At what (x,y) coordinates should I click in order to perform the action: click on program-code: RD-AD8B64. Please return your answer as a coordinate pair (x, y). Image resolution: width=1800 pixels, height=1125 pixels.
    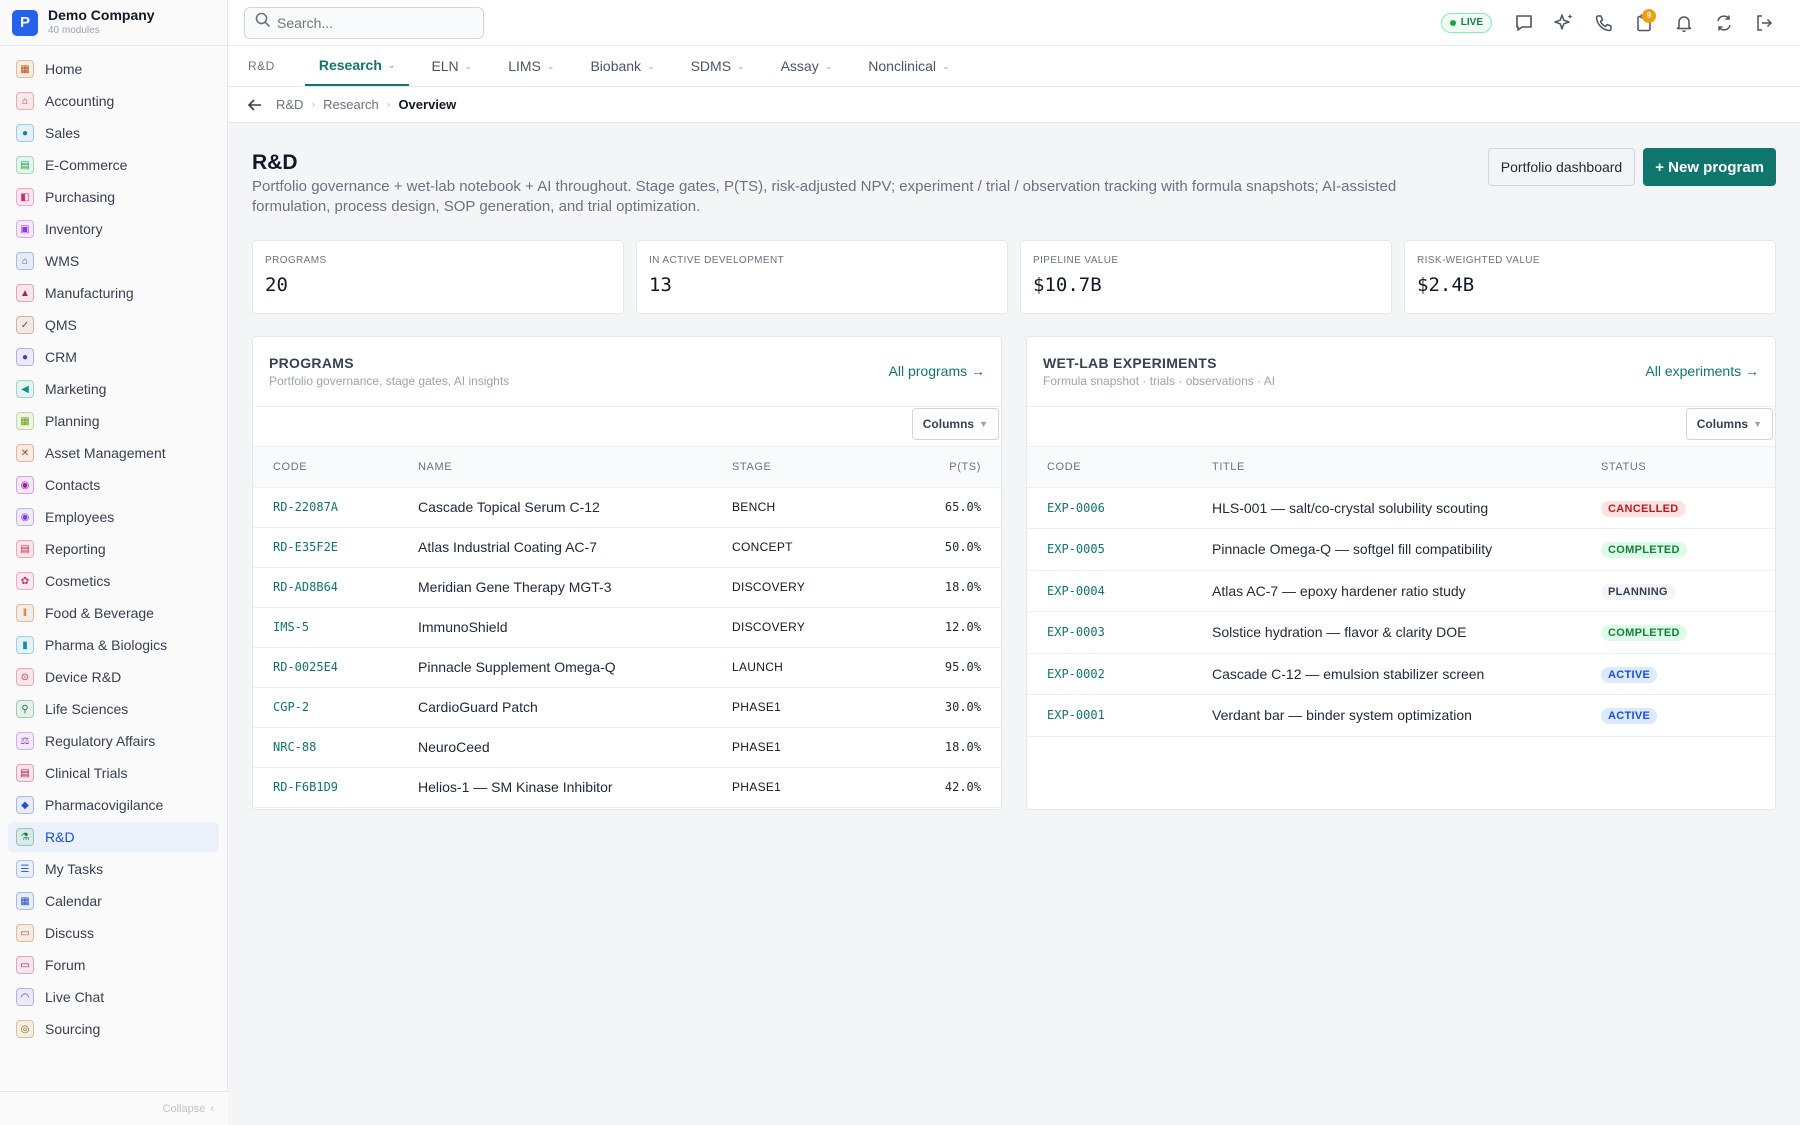
    Looking at the image, I should click on (325, 587).